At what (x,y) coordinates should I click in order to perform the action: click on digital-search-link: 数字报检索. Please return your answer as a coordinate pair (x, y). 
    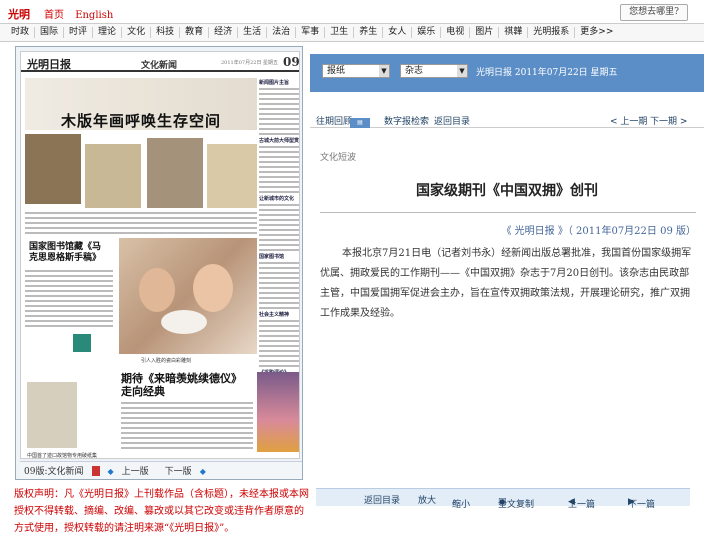
    Looking at the image, I should click on (406, 120).